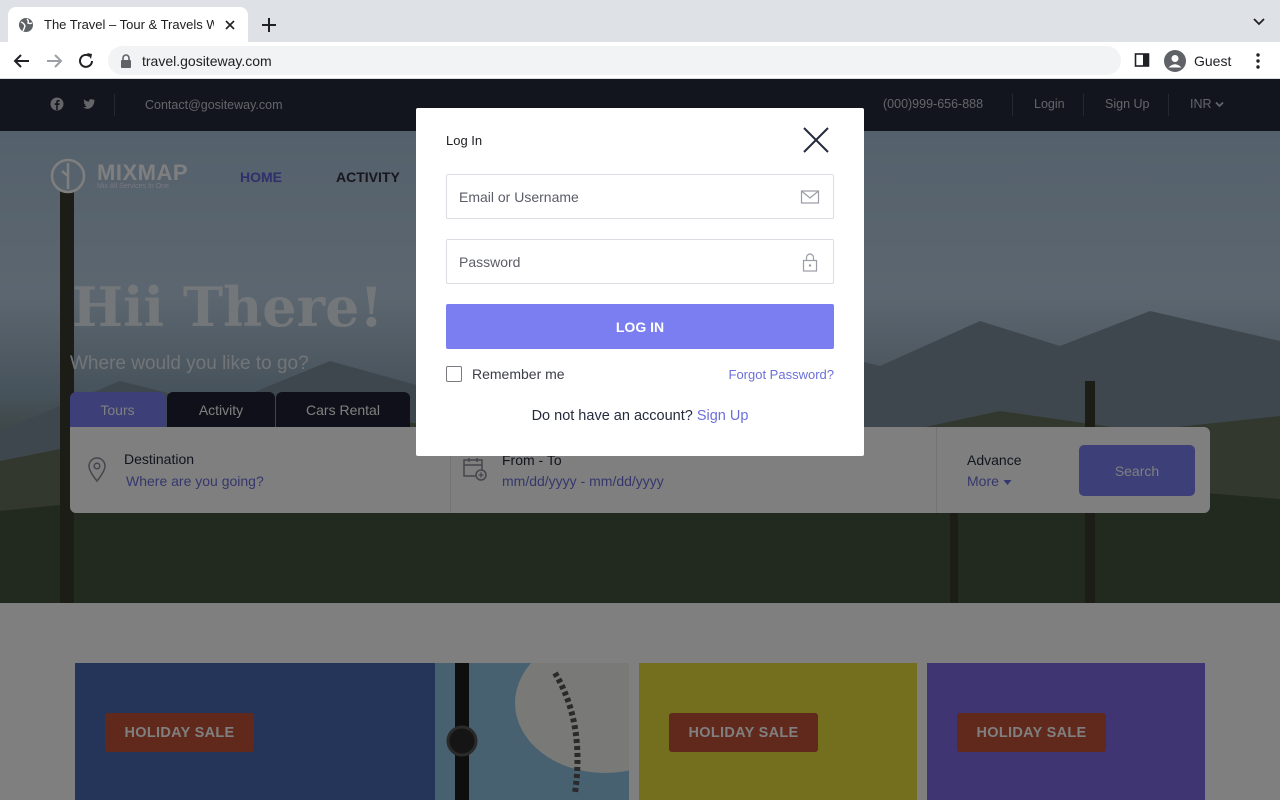  Describe the element at coordinates (614, 60) in the screenshot. I see `address-bar: travel.gositeway.com` at that location.